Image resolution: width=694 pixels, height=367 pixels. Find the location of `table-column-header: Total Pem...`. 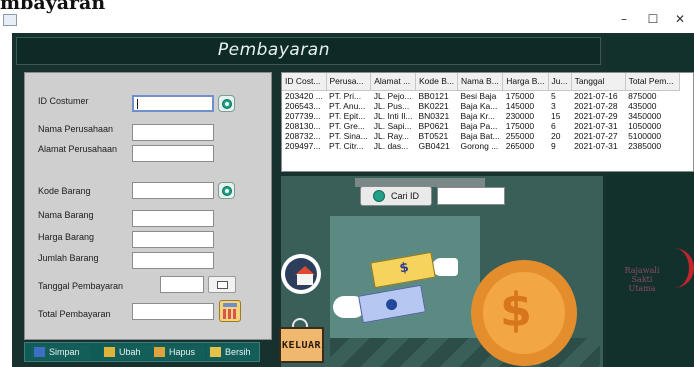

table-column-header: Total Pem... is located at coordinates (652, 82).